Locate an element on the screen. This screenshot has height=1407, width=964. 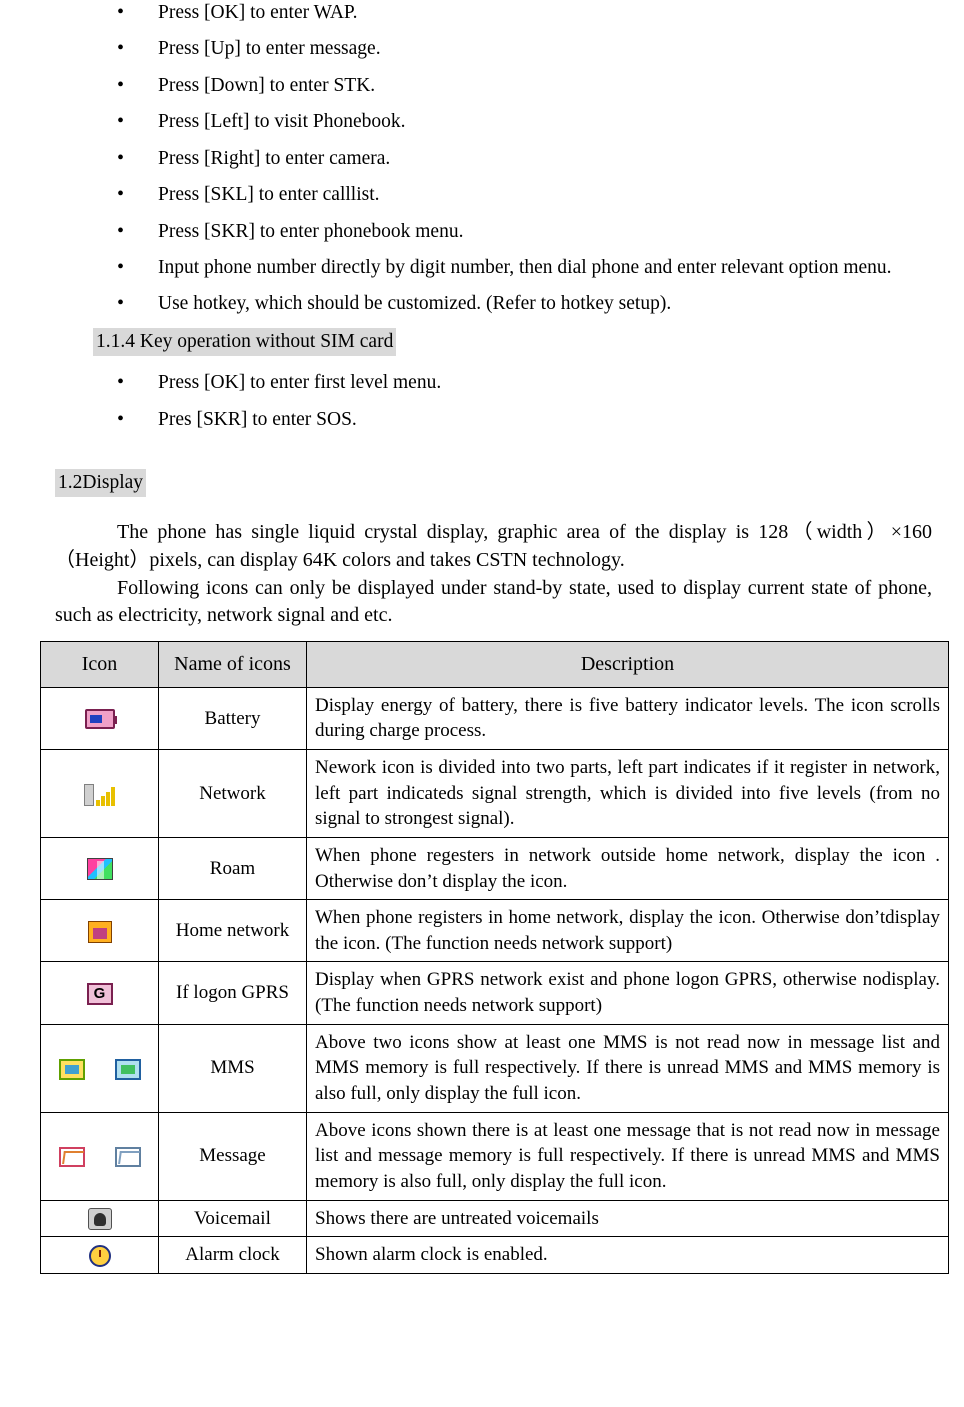
icon-name: MMS is located at coordinates (232, 1068).